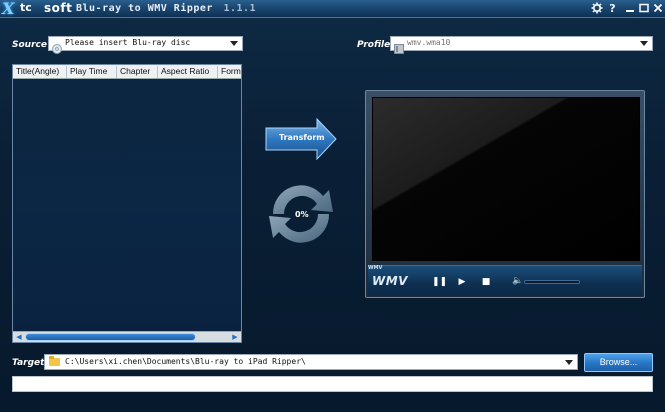 The image size is (665, 412). I want to click on logo-tc-text: tc, so click(26, 7).